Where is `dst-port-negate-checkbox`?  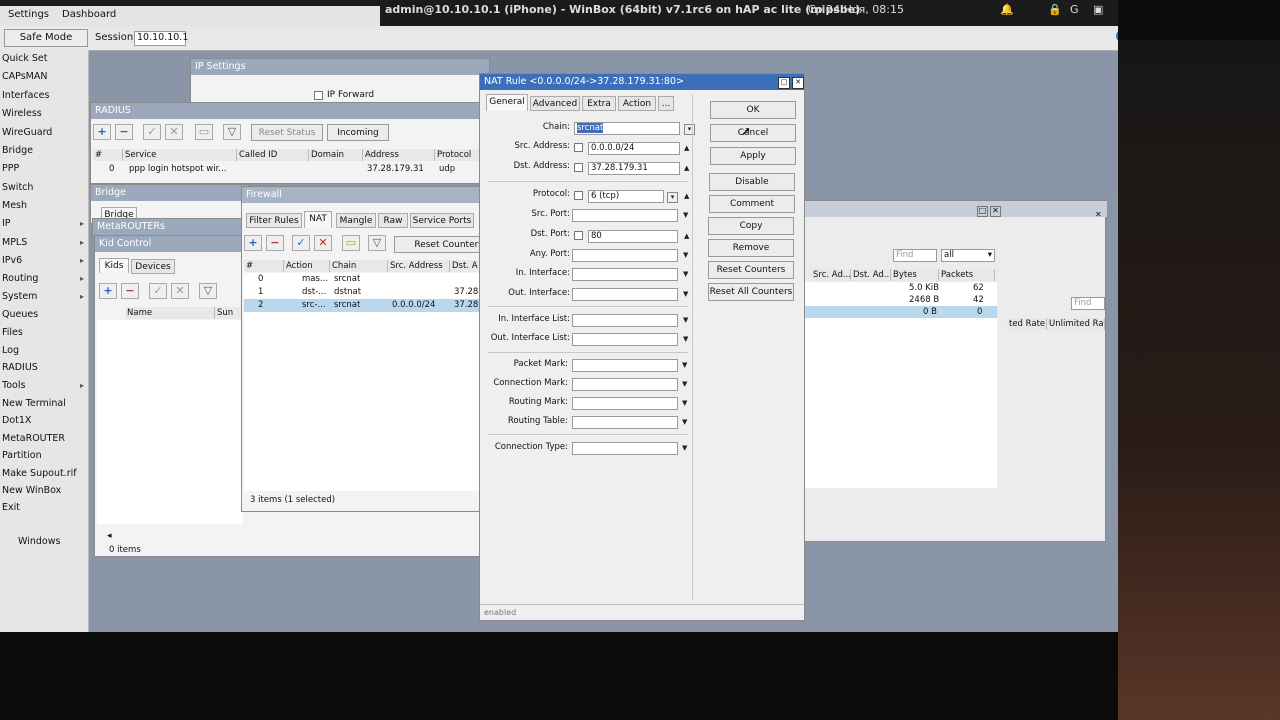
dst-port-negate-checkbox is located at coordinates (578, 235).